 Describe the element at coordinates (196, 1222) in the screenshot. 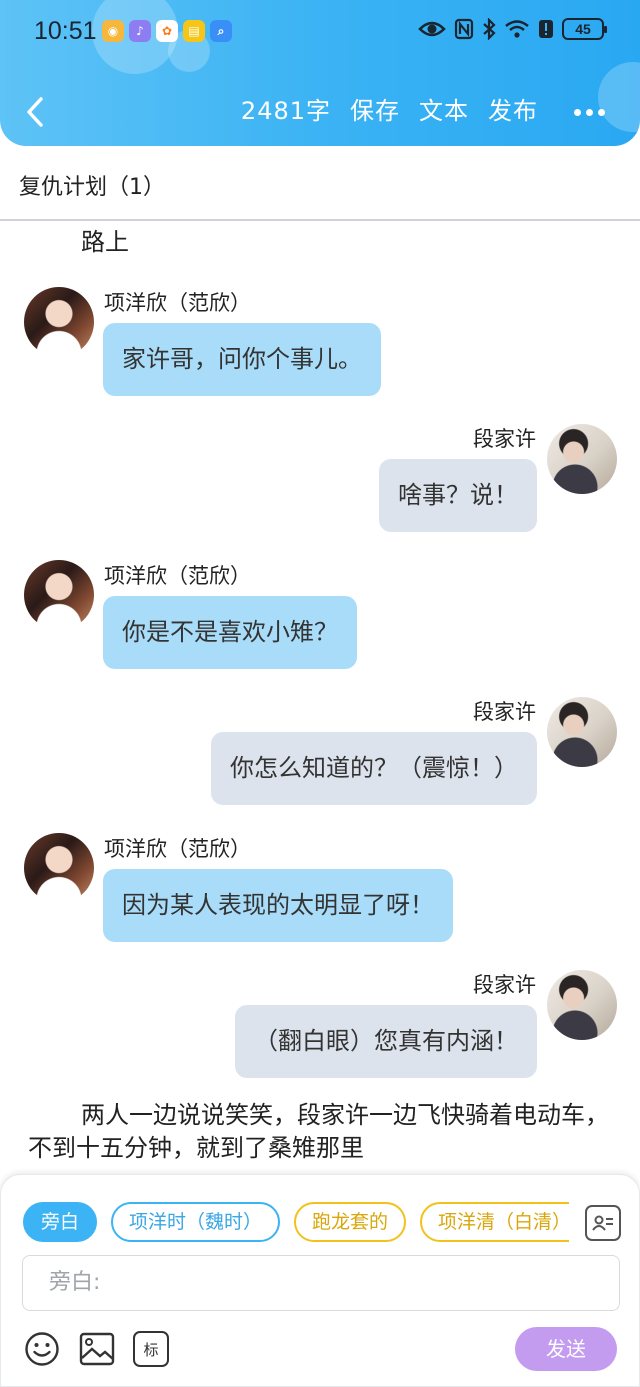

I see `role-chip: 项洋时（魏时）` at that location.